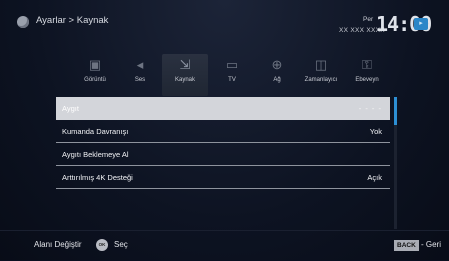 This screenshot has height=261, width=449. What do you see at coordinates (140, 64) in the screenshot?
I see `sound-icon: ◂` at bounding box center [140, 64].